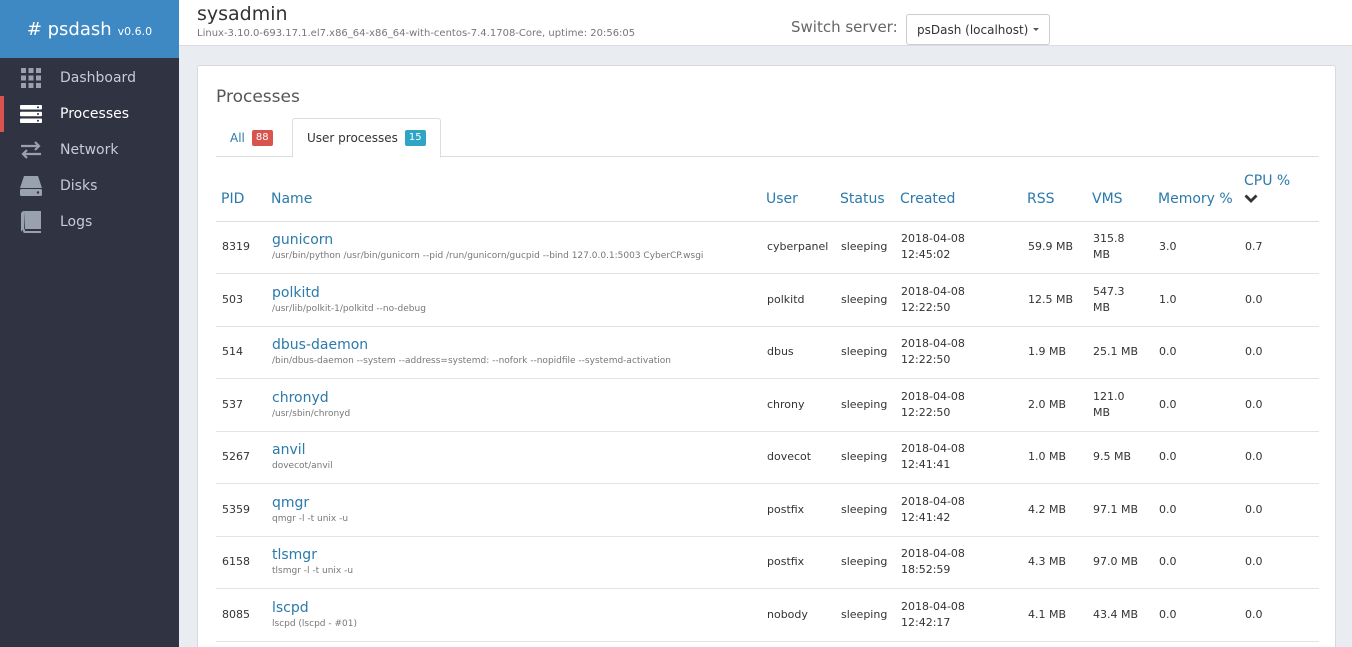  Describe the element at coordinates (89, 29) in the screenshot. I see `brand-logo: # psdash v0.6.0` at that location.